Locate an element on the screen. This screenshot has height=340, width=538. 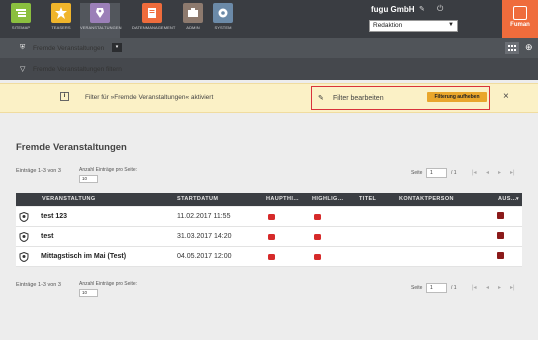
col-veranstaltung: VERANSTALTUNG is located at coordinates (69, 199).